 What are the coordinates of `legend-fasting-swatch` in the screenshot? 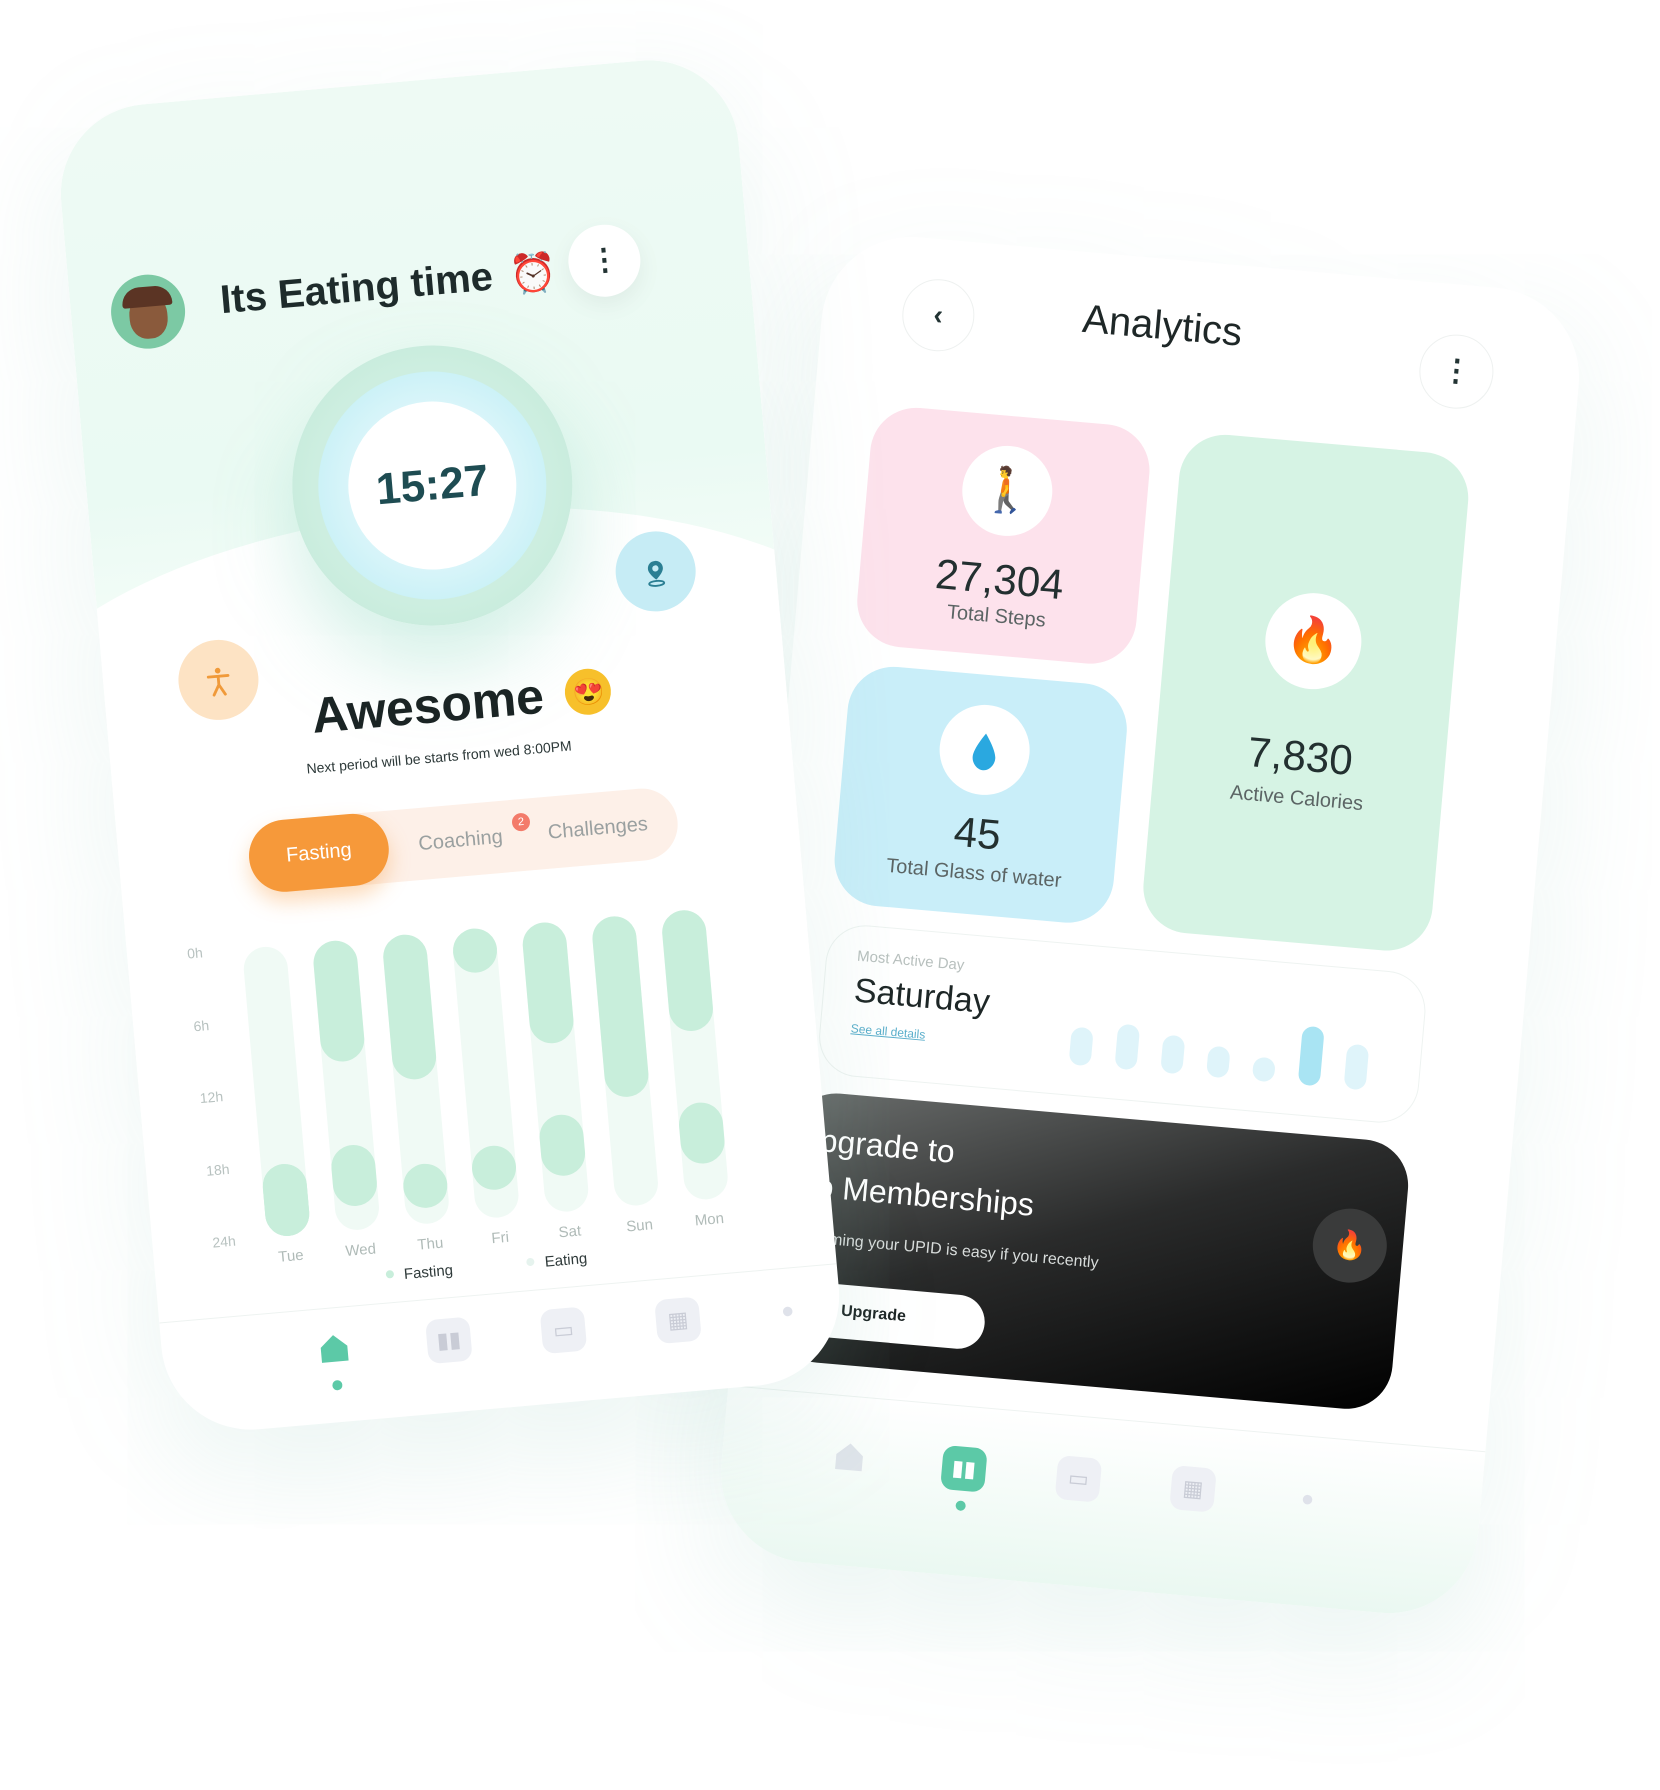 It's located at (390, 1274).